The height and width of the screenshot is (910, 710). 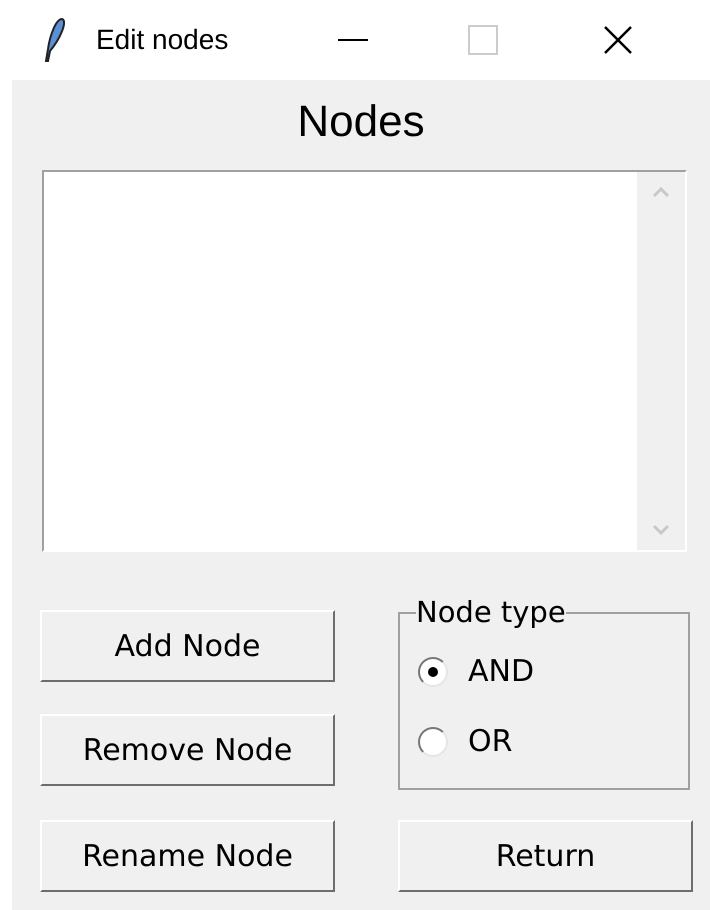 What do you see at coordinates (661, 361) in the screenshot?
I see `scrollbar` at bounding box center [661, 361].